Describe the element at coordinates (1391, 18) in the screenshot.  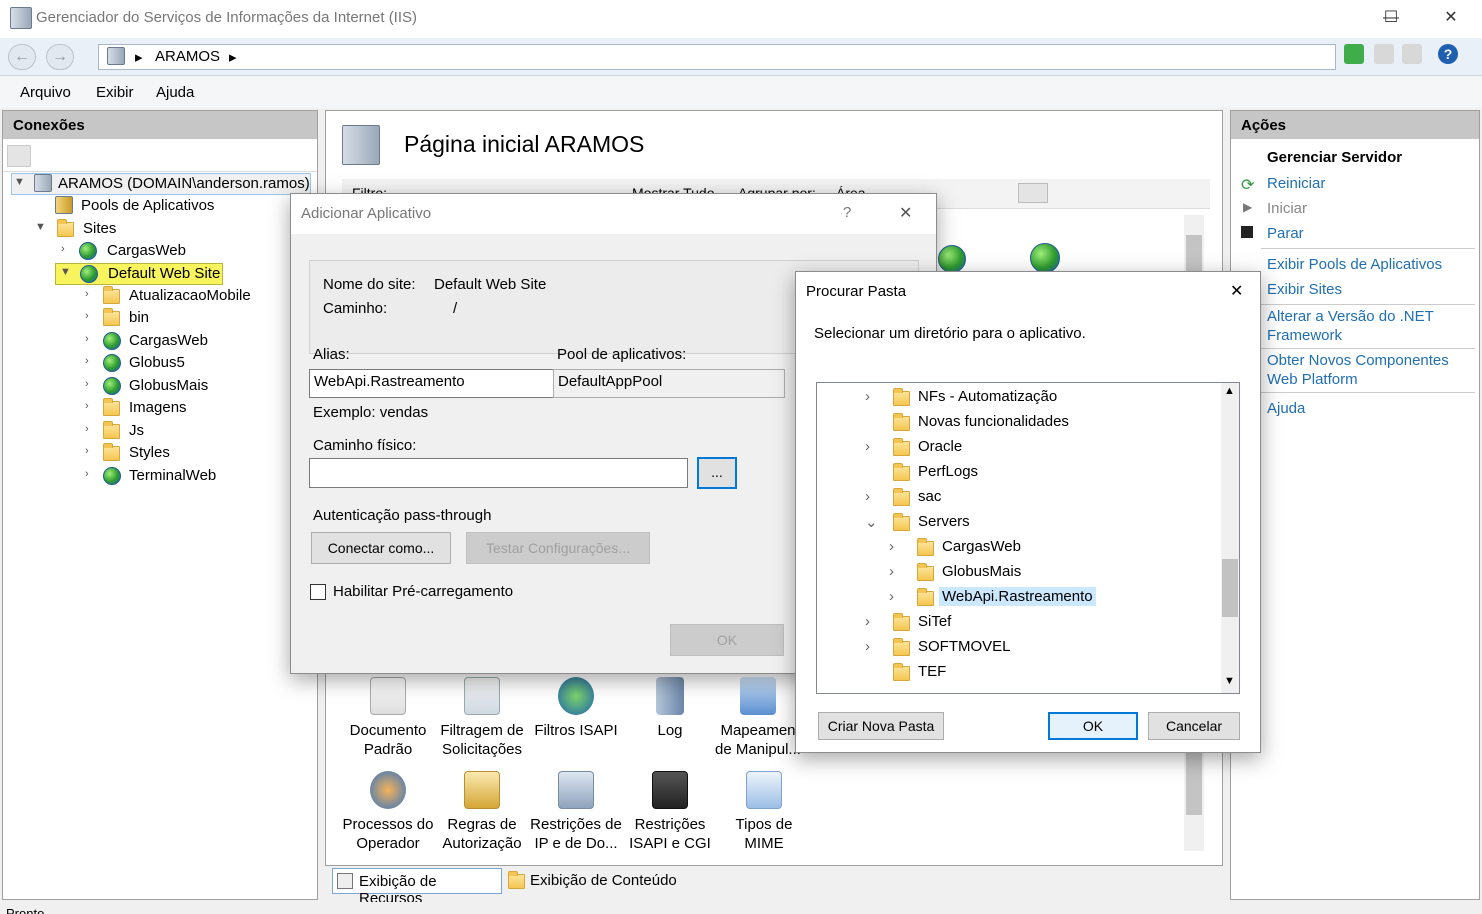
I see `maximize-button: ☐` at that location.